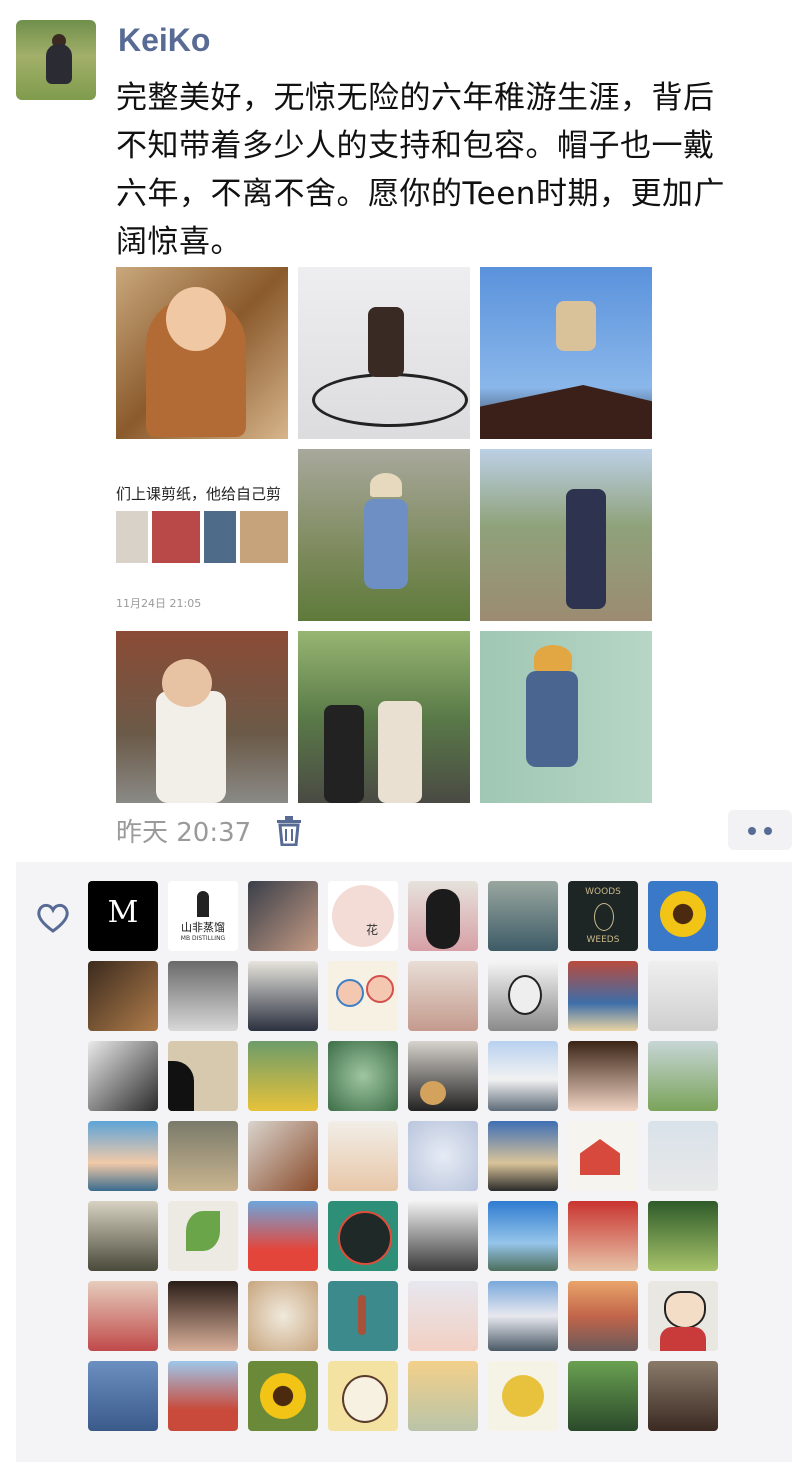 Image resolution: width=808 pixels, height=1462 pixels. Describe the element at coordinates (363, 916) in the screenshot. I see `liker-avatar: 花` at that location.